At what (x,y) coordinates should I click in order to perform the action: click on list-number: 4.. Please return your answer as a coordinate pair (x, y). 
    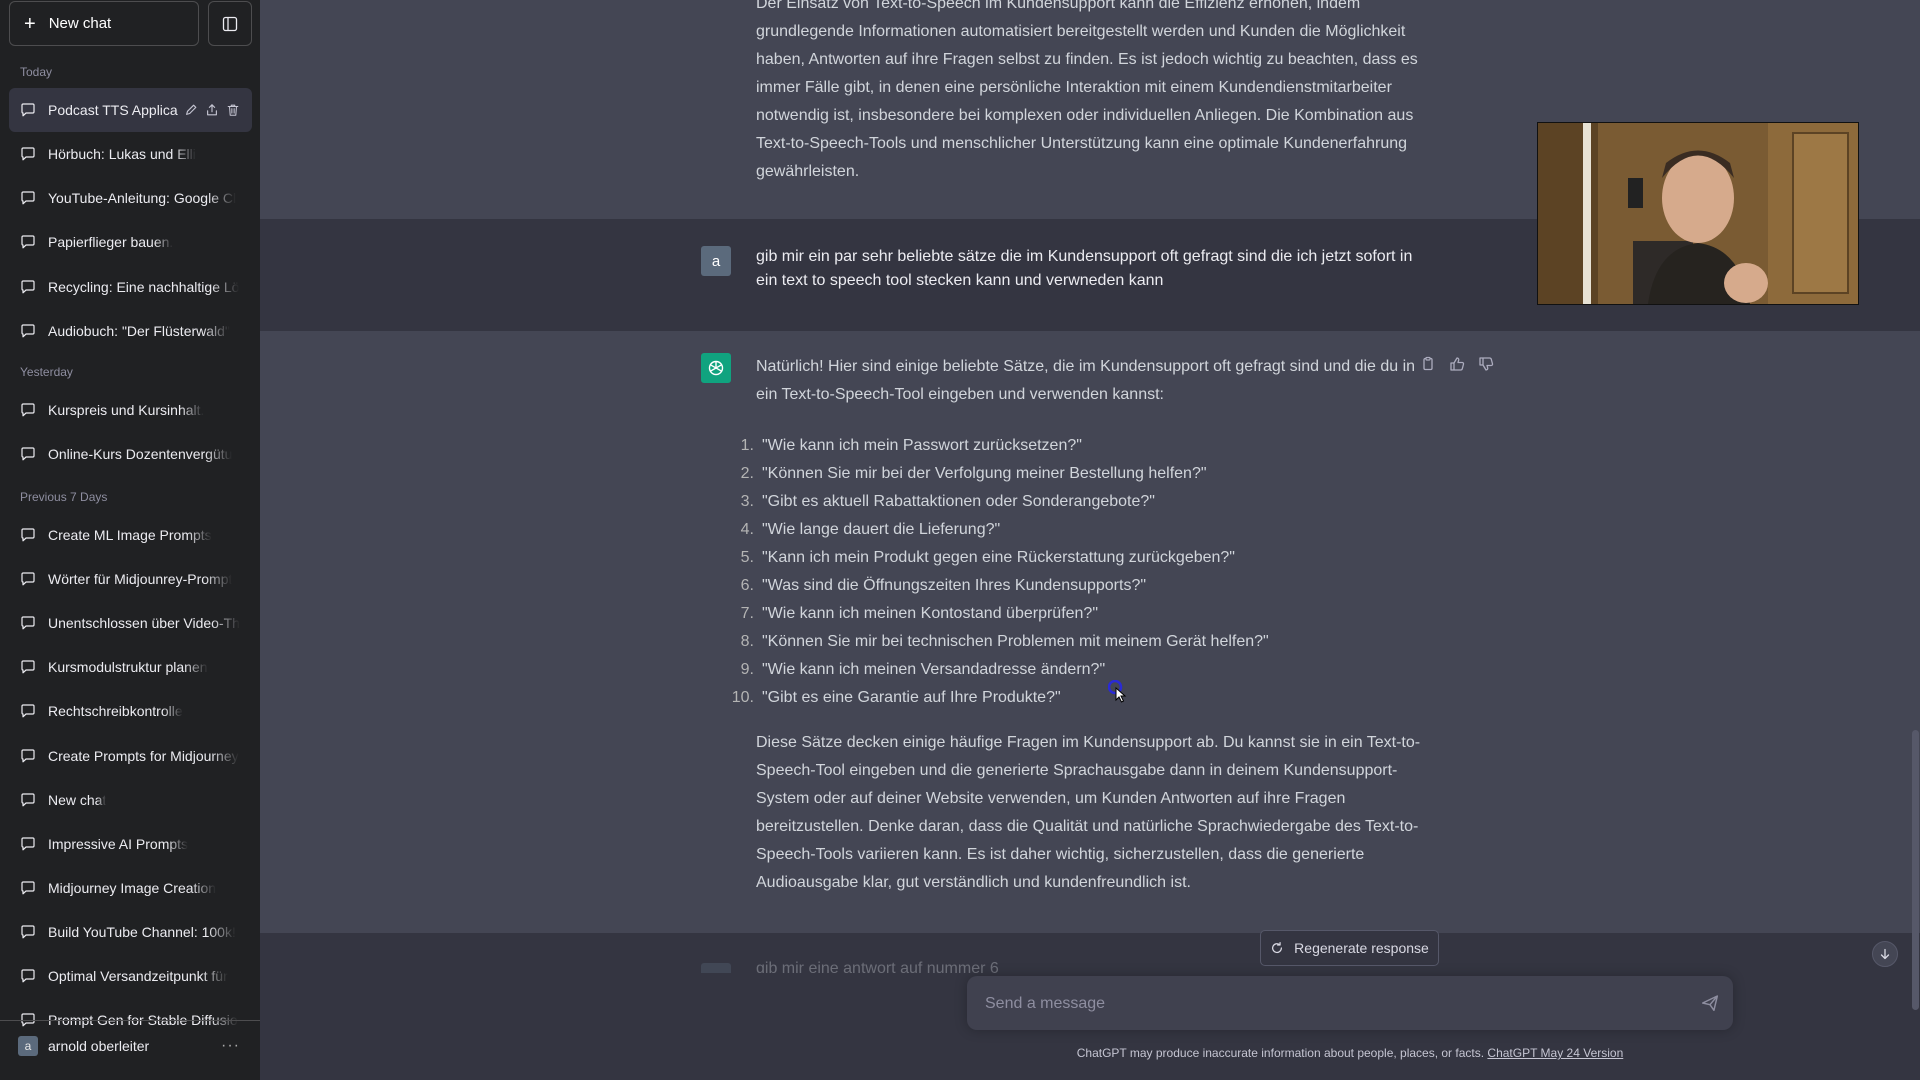
    Looking at the image, I should click on (747, 529).